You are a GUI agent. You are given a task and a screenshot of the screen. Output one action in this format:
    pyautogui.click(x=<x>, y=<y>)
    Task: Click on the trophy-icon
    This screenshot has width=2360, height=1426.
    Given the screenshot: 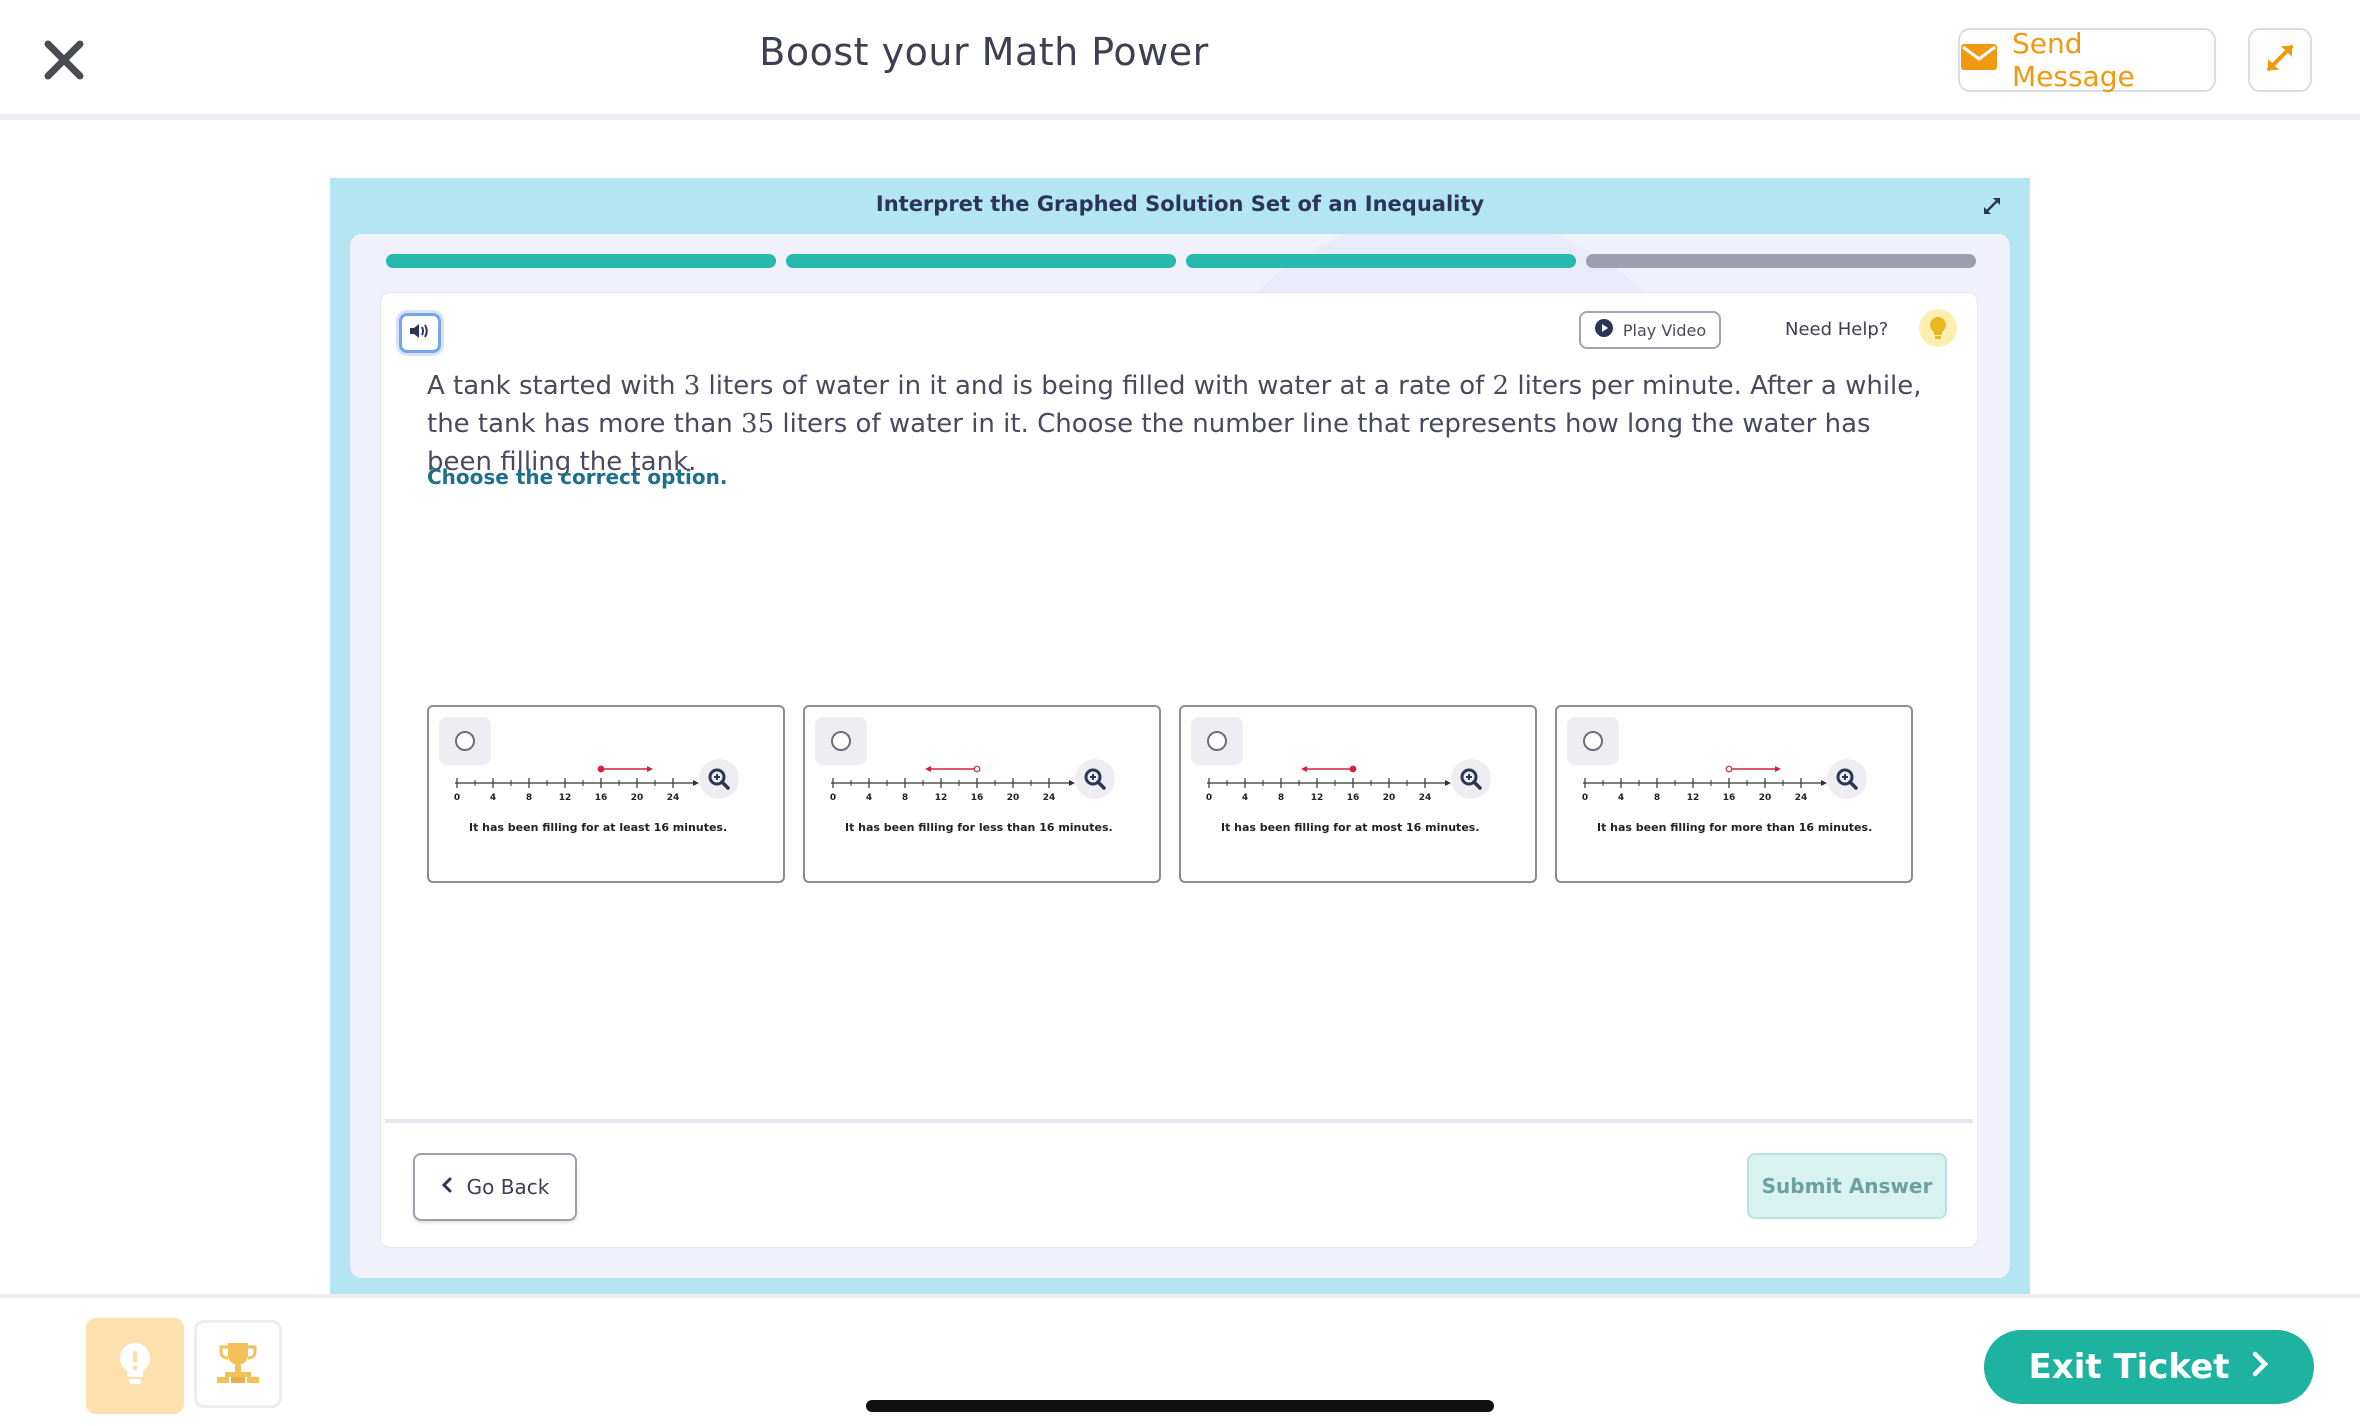 What is the action you would take?
    pyautogui.click(x=238, y=1364)
    